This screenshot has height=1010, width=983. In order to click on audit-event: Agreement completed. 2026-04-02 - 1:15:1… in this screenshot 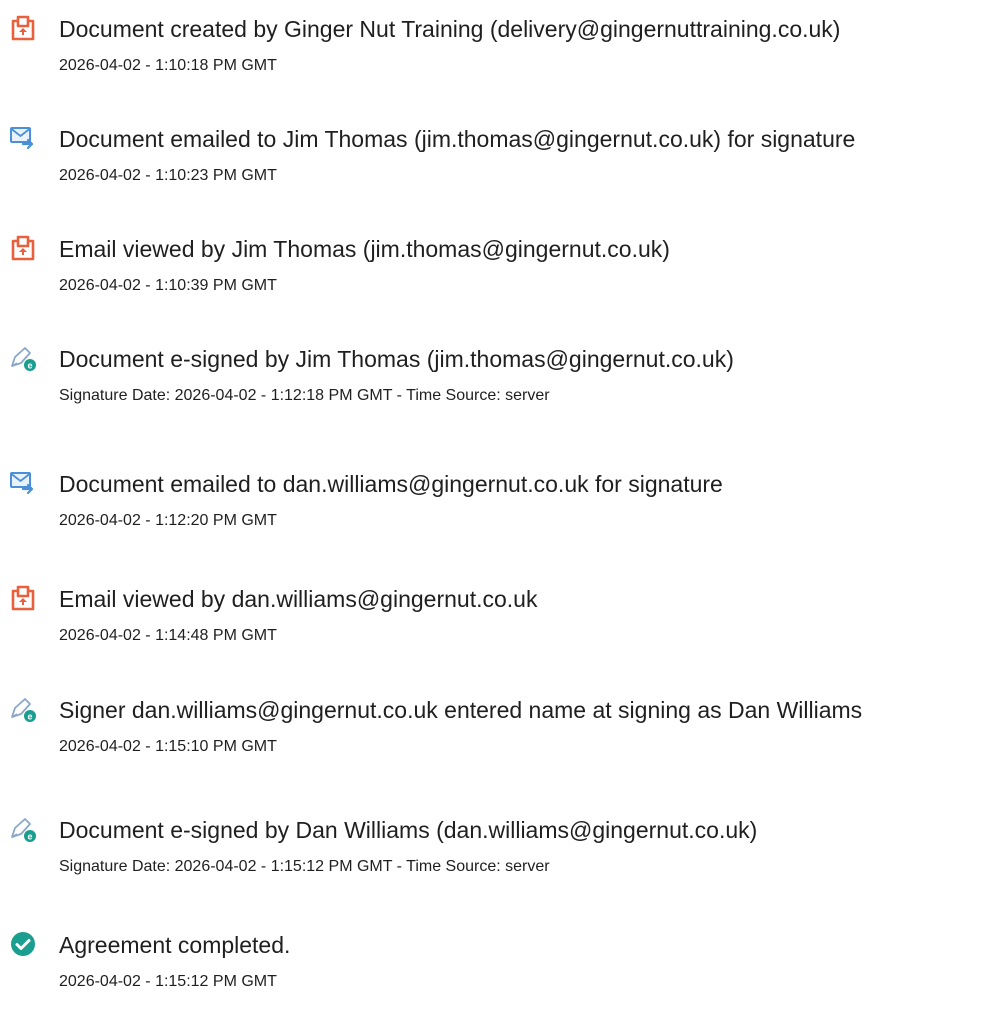, I will do `click(491, 970)`.